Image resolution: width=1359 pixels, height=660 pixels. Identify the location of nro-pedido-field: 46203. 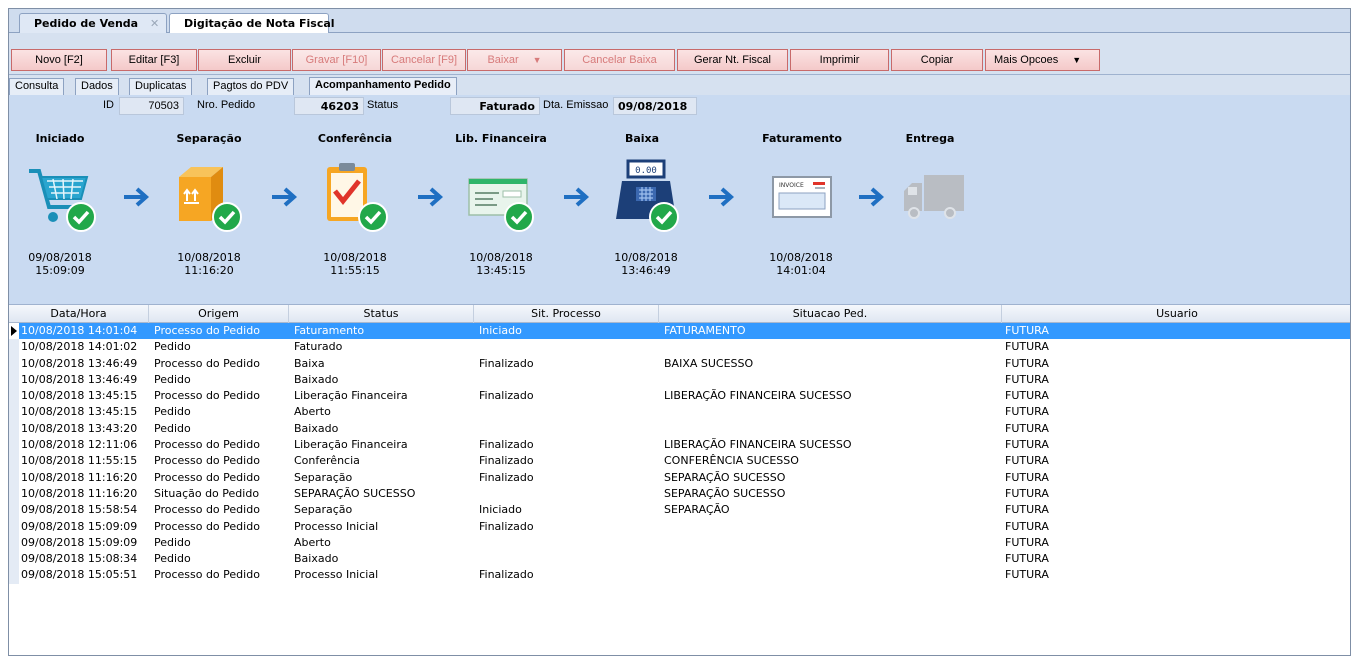
(329, 106).